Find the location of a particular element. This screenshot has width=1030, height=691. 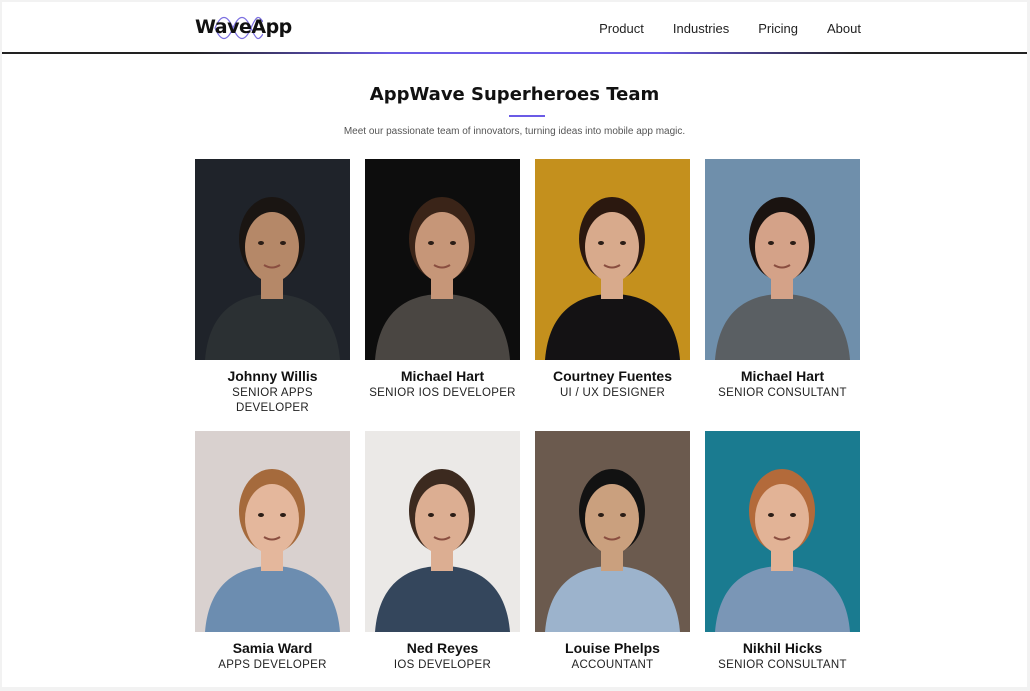

member-name: Ned Reyes is located at coordinates (442, 648).